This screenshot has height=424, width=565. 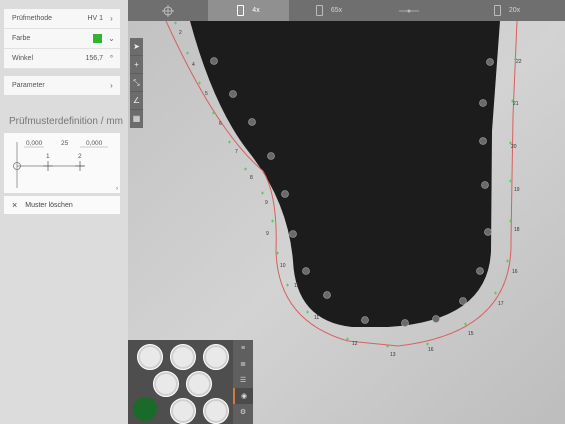 I want to click on active-objective-icon, so click(x=145, y=409).